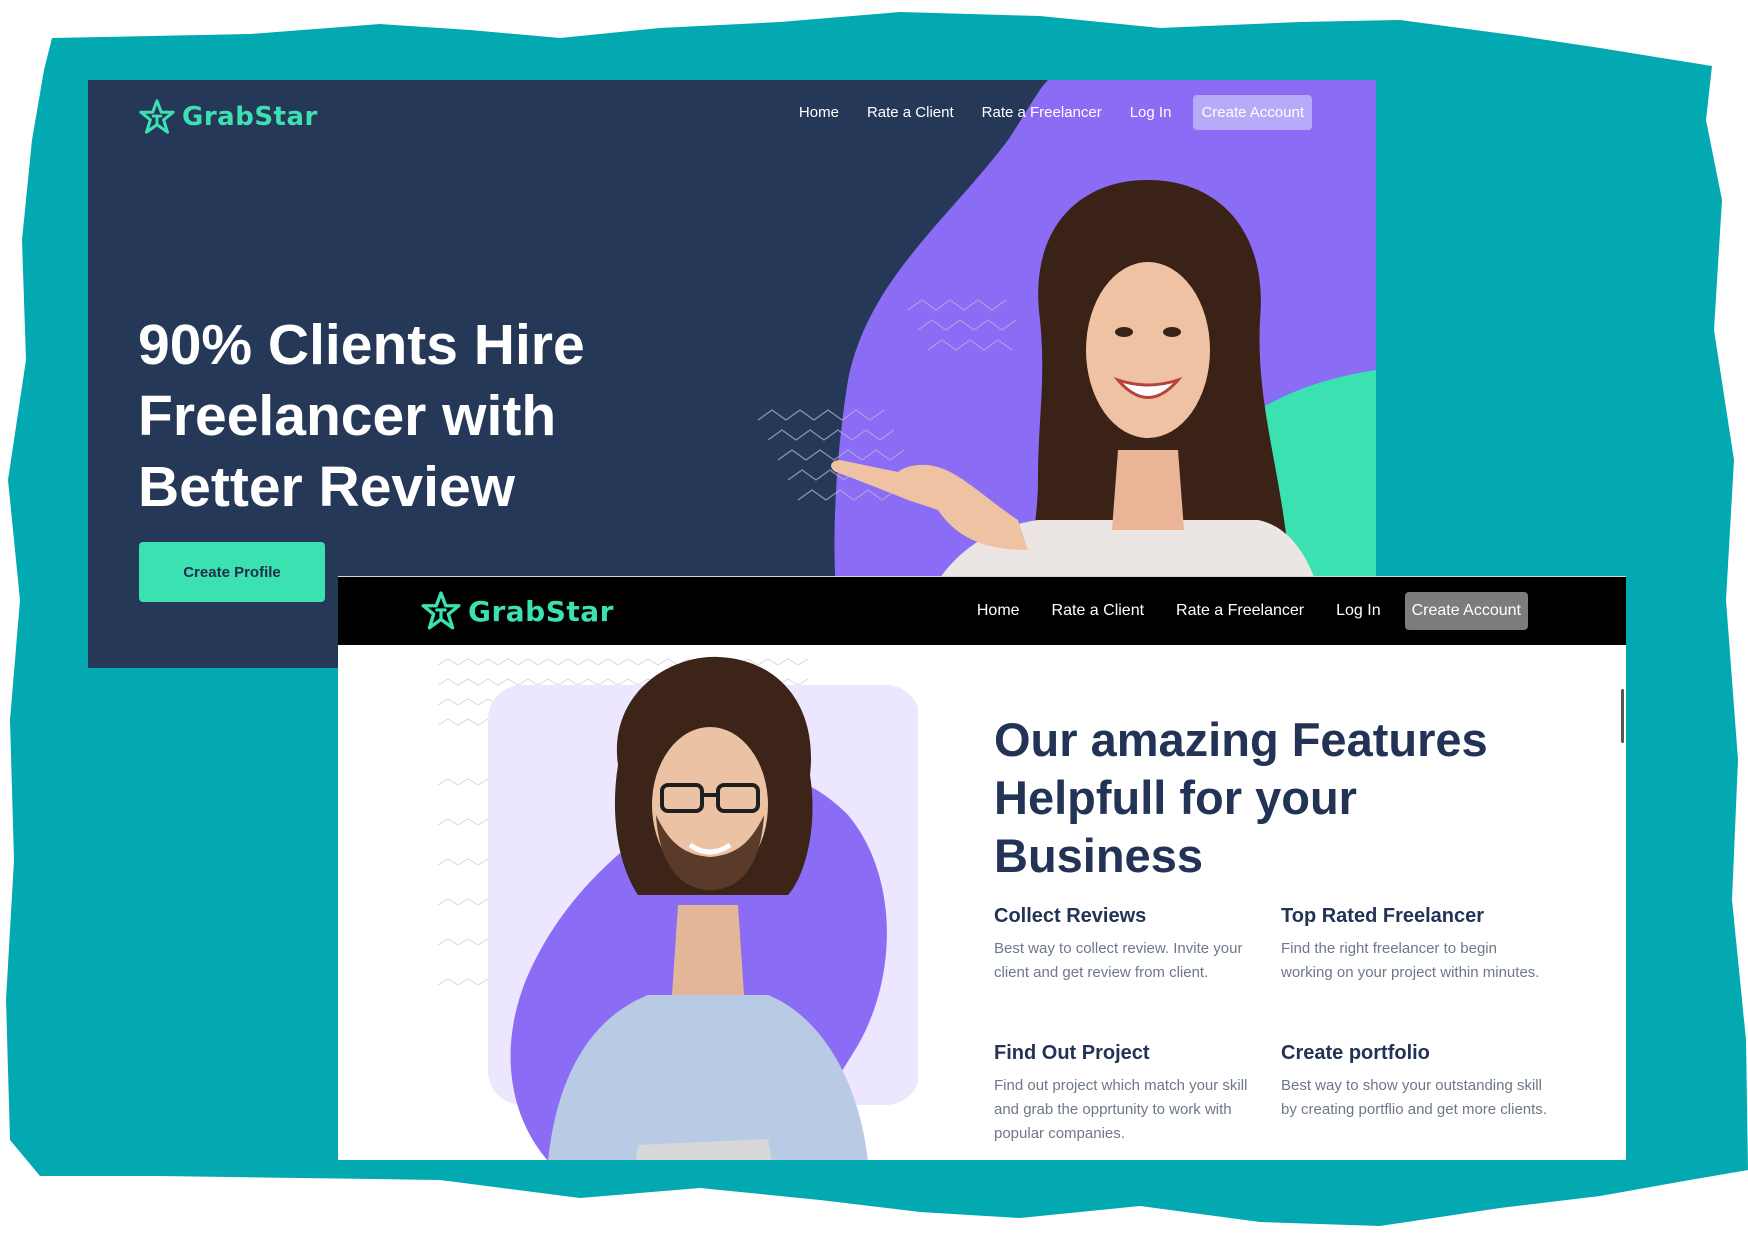 This screenshot has height=1240, width=1748. I want to click on features-illustration, so click(678, 908).